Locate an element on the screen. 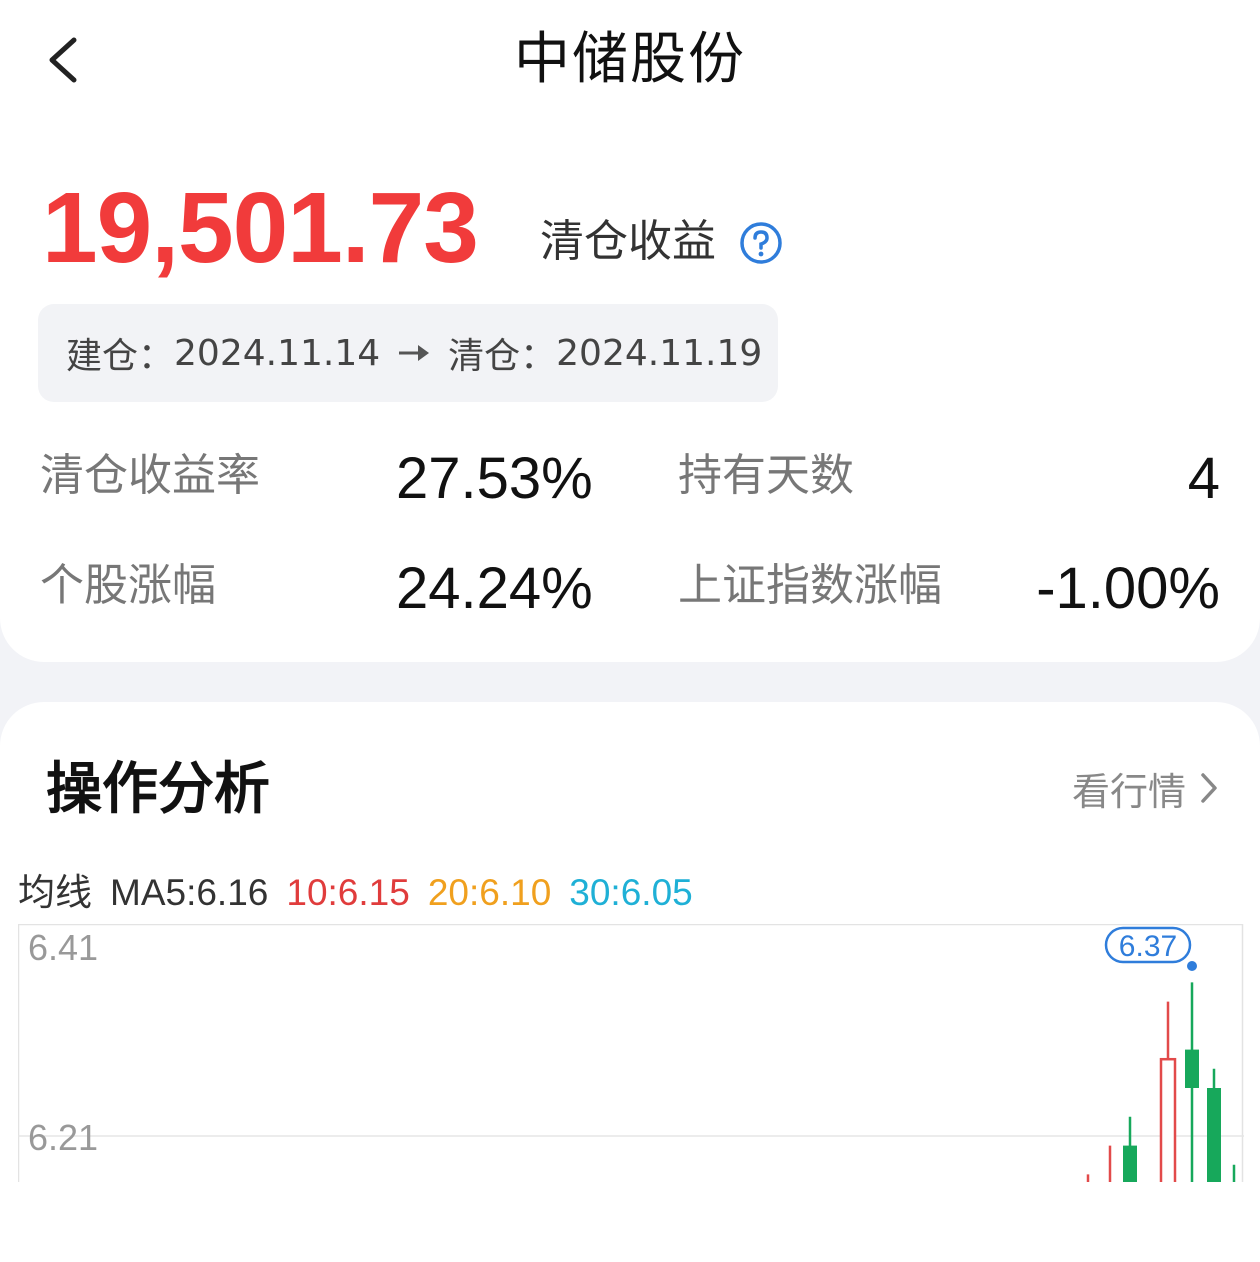 This screenshot has height=1262, width=1260. y-tick-label: 6.41 is located at coordinates (63, 947).